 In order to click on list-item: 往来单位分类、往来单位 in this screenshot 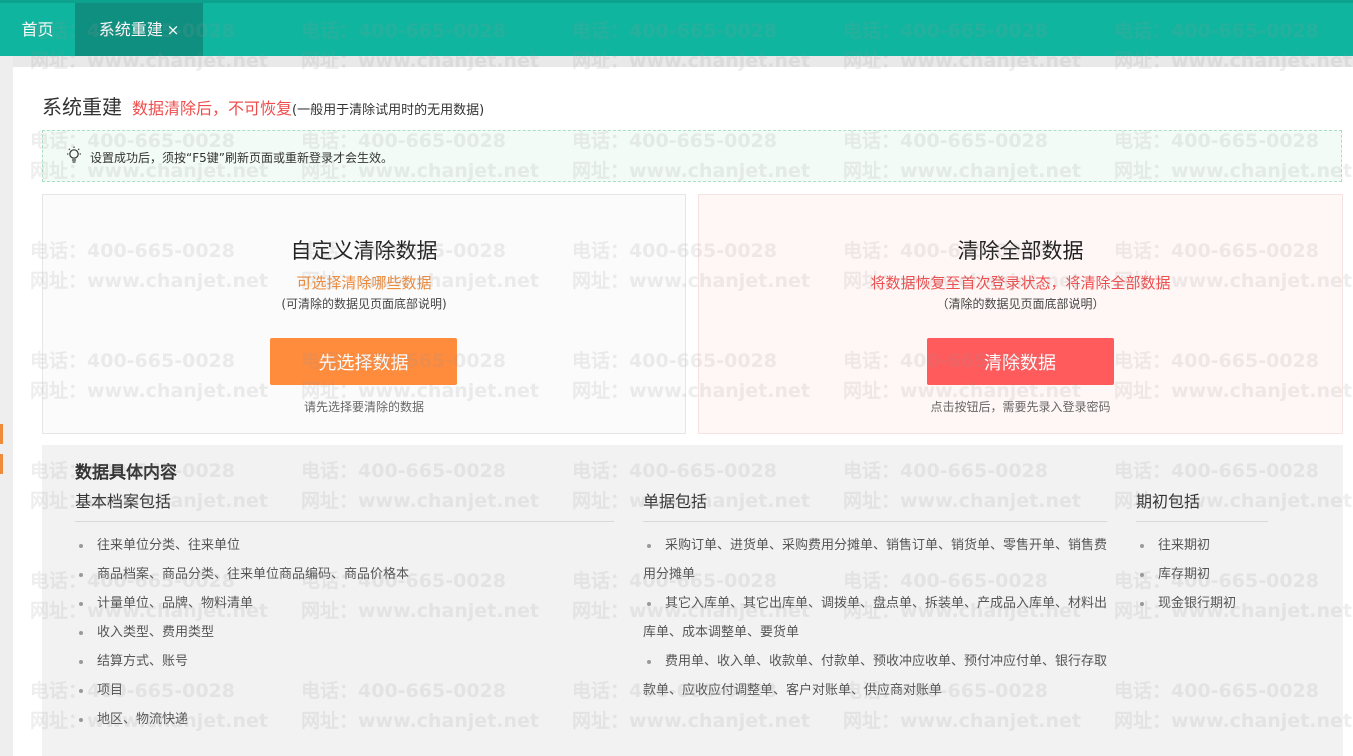, I will do `click(344, 545)`.